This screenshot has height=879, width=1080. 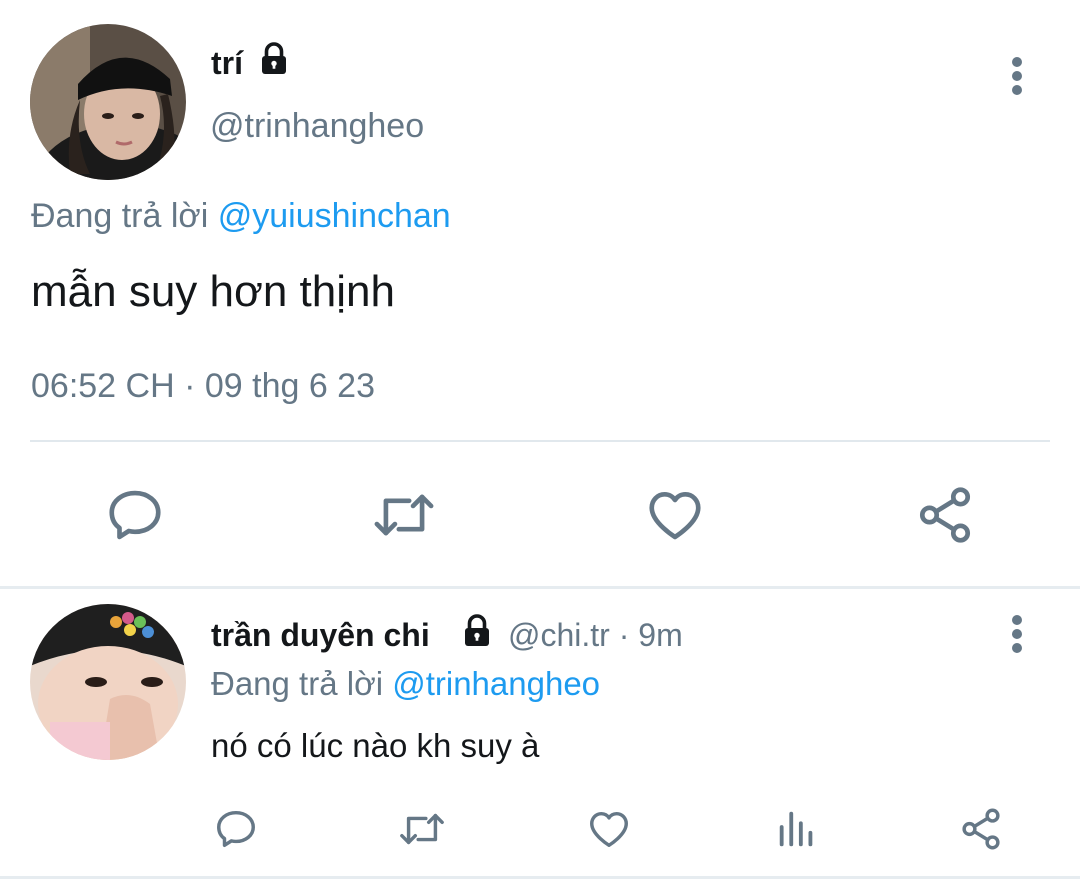 What do you see at coordinates (227, 63) in the screenshot?
I see `main-author-name: trí` at bounding box center [227, 63].